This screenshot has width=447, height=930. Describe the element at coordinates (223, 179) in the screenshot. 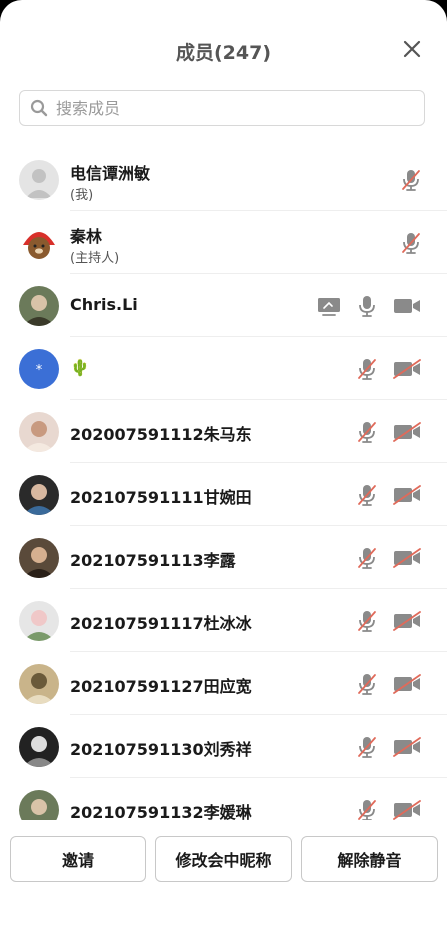

I see `member-row: 电信谭洲敏 (我)` at that location.